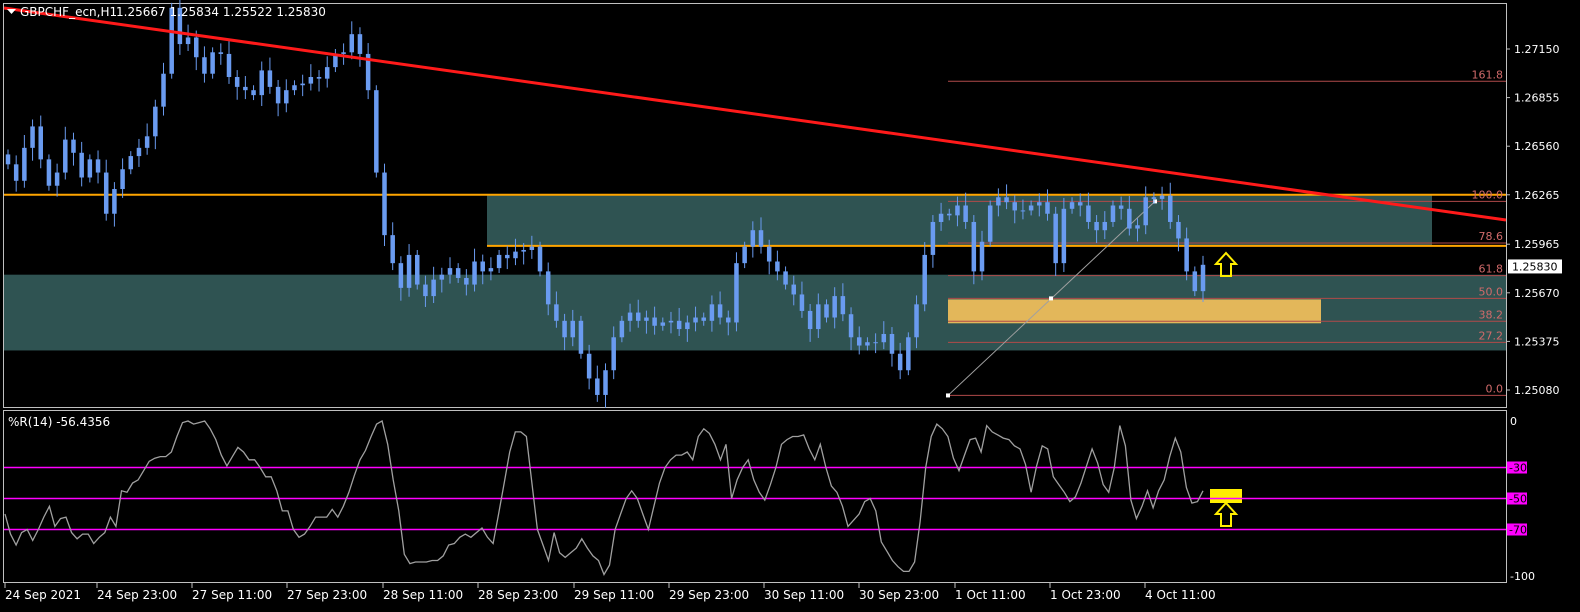 The height and width of the screenshot is (612, 1580). I want to click on time-tick-label: 30 Sep 23:00, so click(899, 595).